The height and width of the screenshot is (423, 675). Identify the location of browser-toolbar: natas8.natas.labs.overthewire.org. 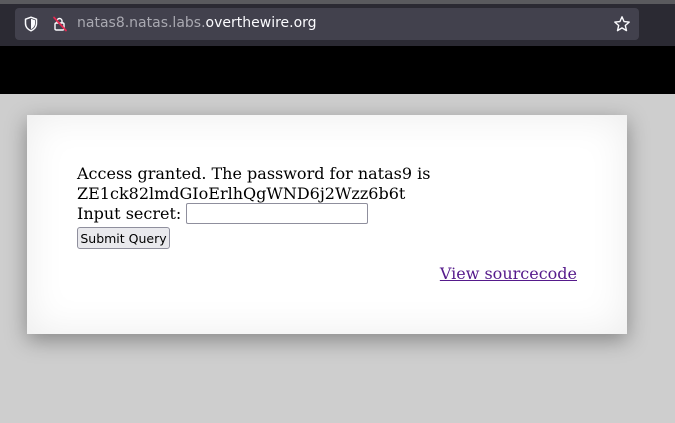
(337, 25).